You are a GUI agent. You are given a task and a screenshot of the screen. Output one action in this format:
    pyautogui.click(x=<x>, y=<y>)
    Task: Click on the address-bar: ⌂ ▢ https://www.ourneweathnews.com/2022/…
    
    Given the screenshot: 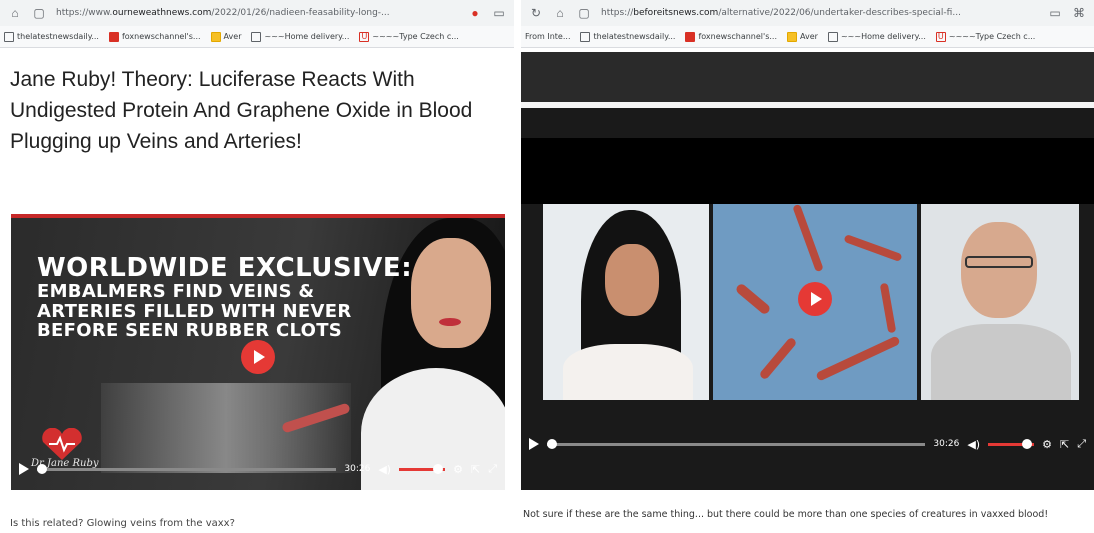 What is the action you would take?
    pyautogui.click(x=257, y=13)
    